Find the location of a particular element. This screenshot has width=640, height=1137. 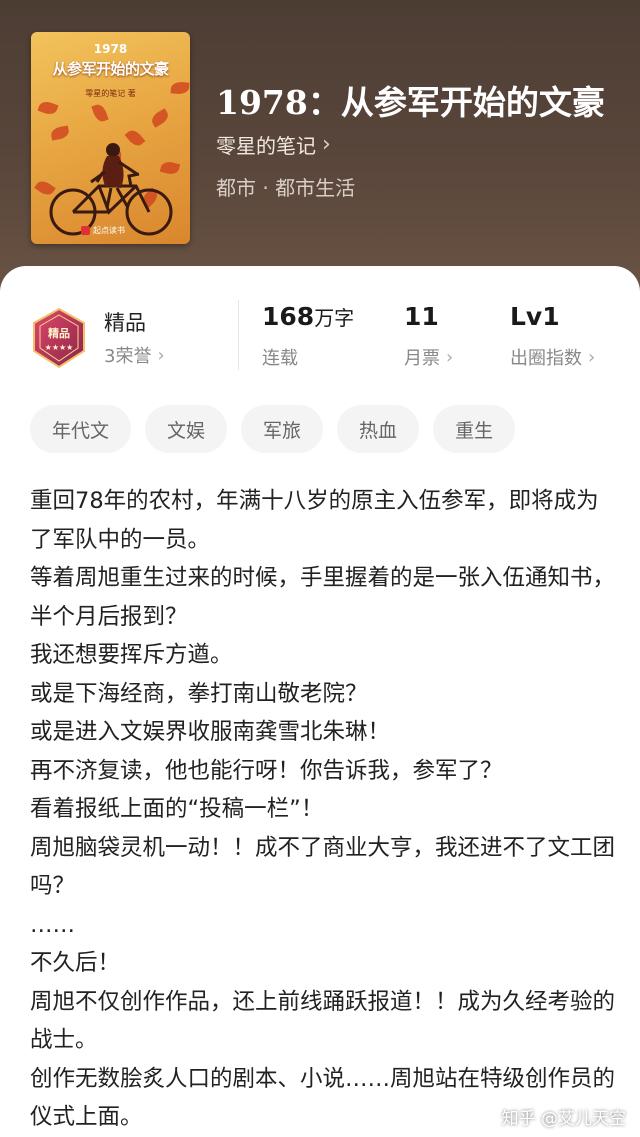

tag-chip: 年代文 is located at coordinates (81, 429).